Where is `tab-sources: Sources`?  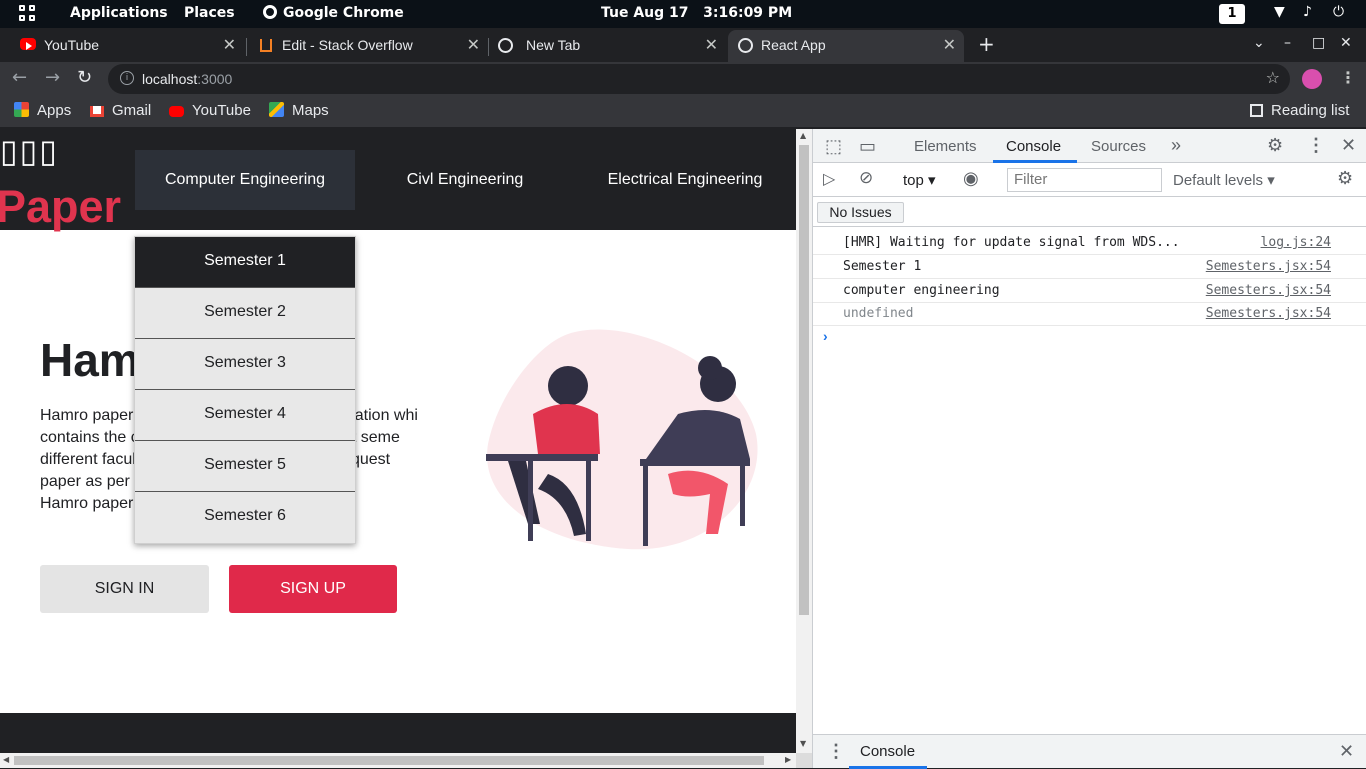
tab-sources: Sources is located at coordinates (1118, 146).